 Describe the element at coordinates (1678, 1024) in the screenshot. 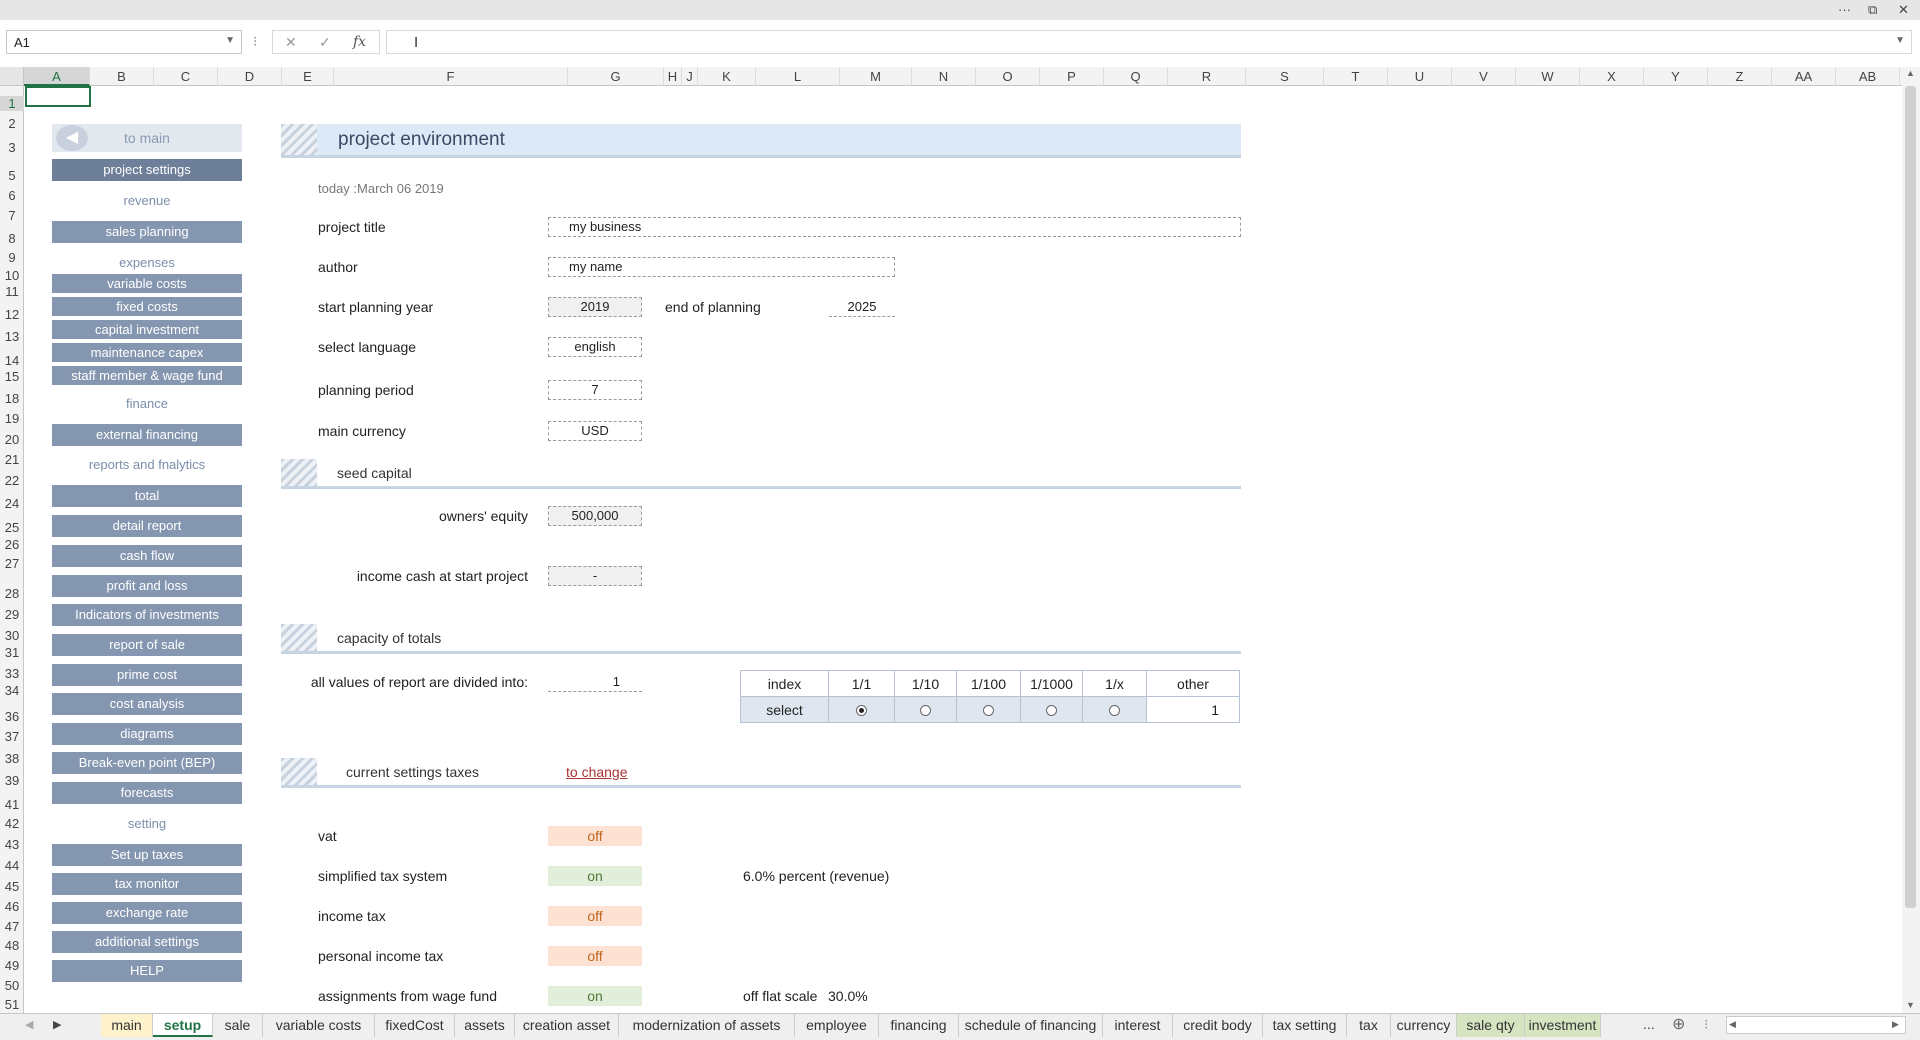

I see `add-sheet-icon: ⊕` at that location.